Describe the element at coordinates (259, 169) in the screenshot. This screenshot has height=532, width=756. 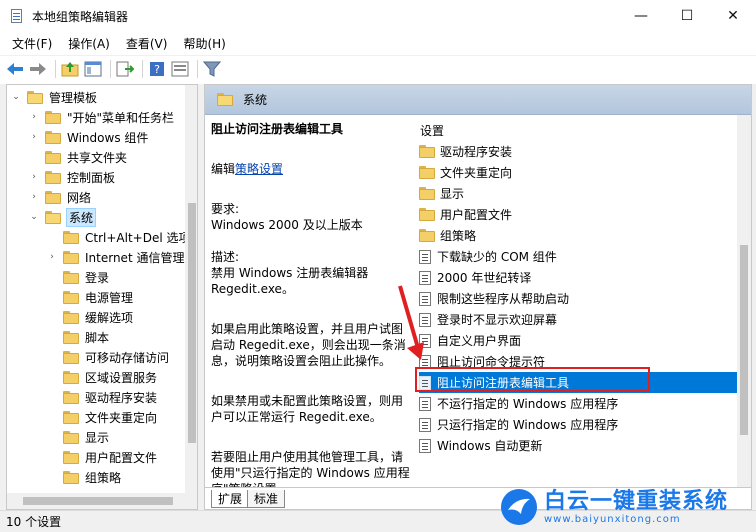
I see `edit-policy-link: 策略设置` at that location.